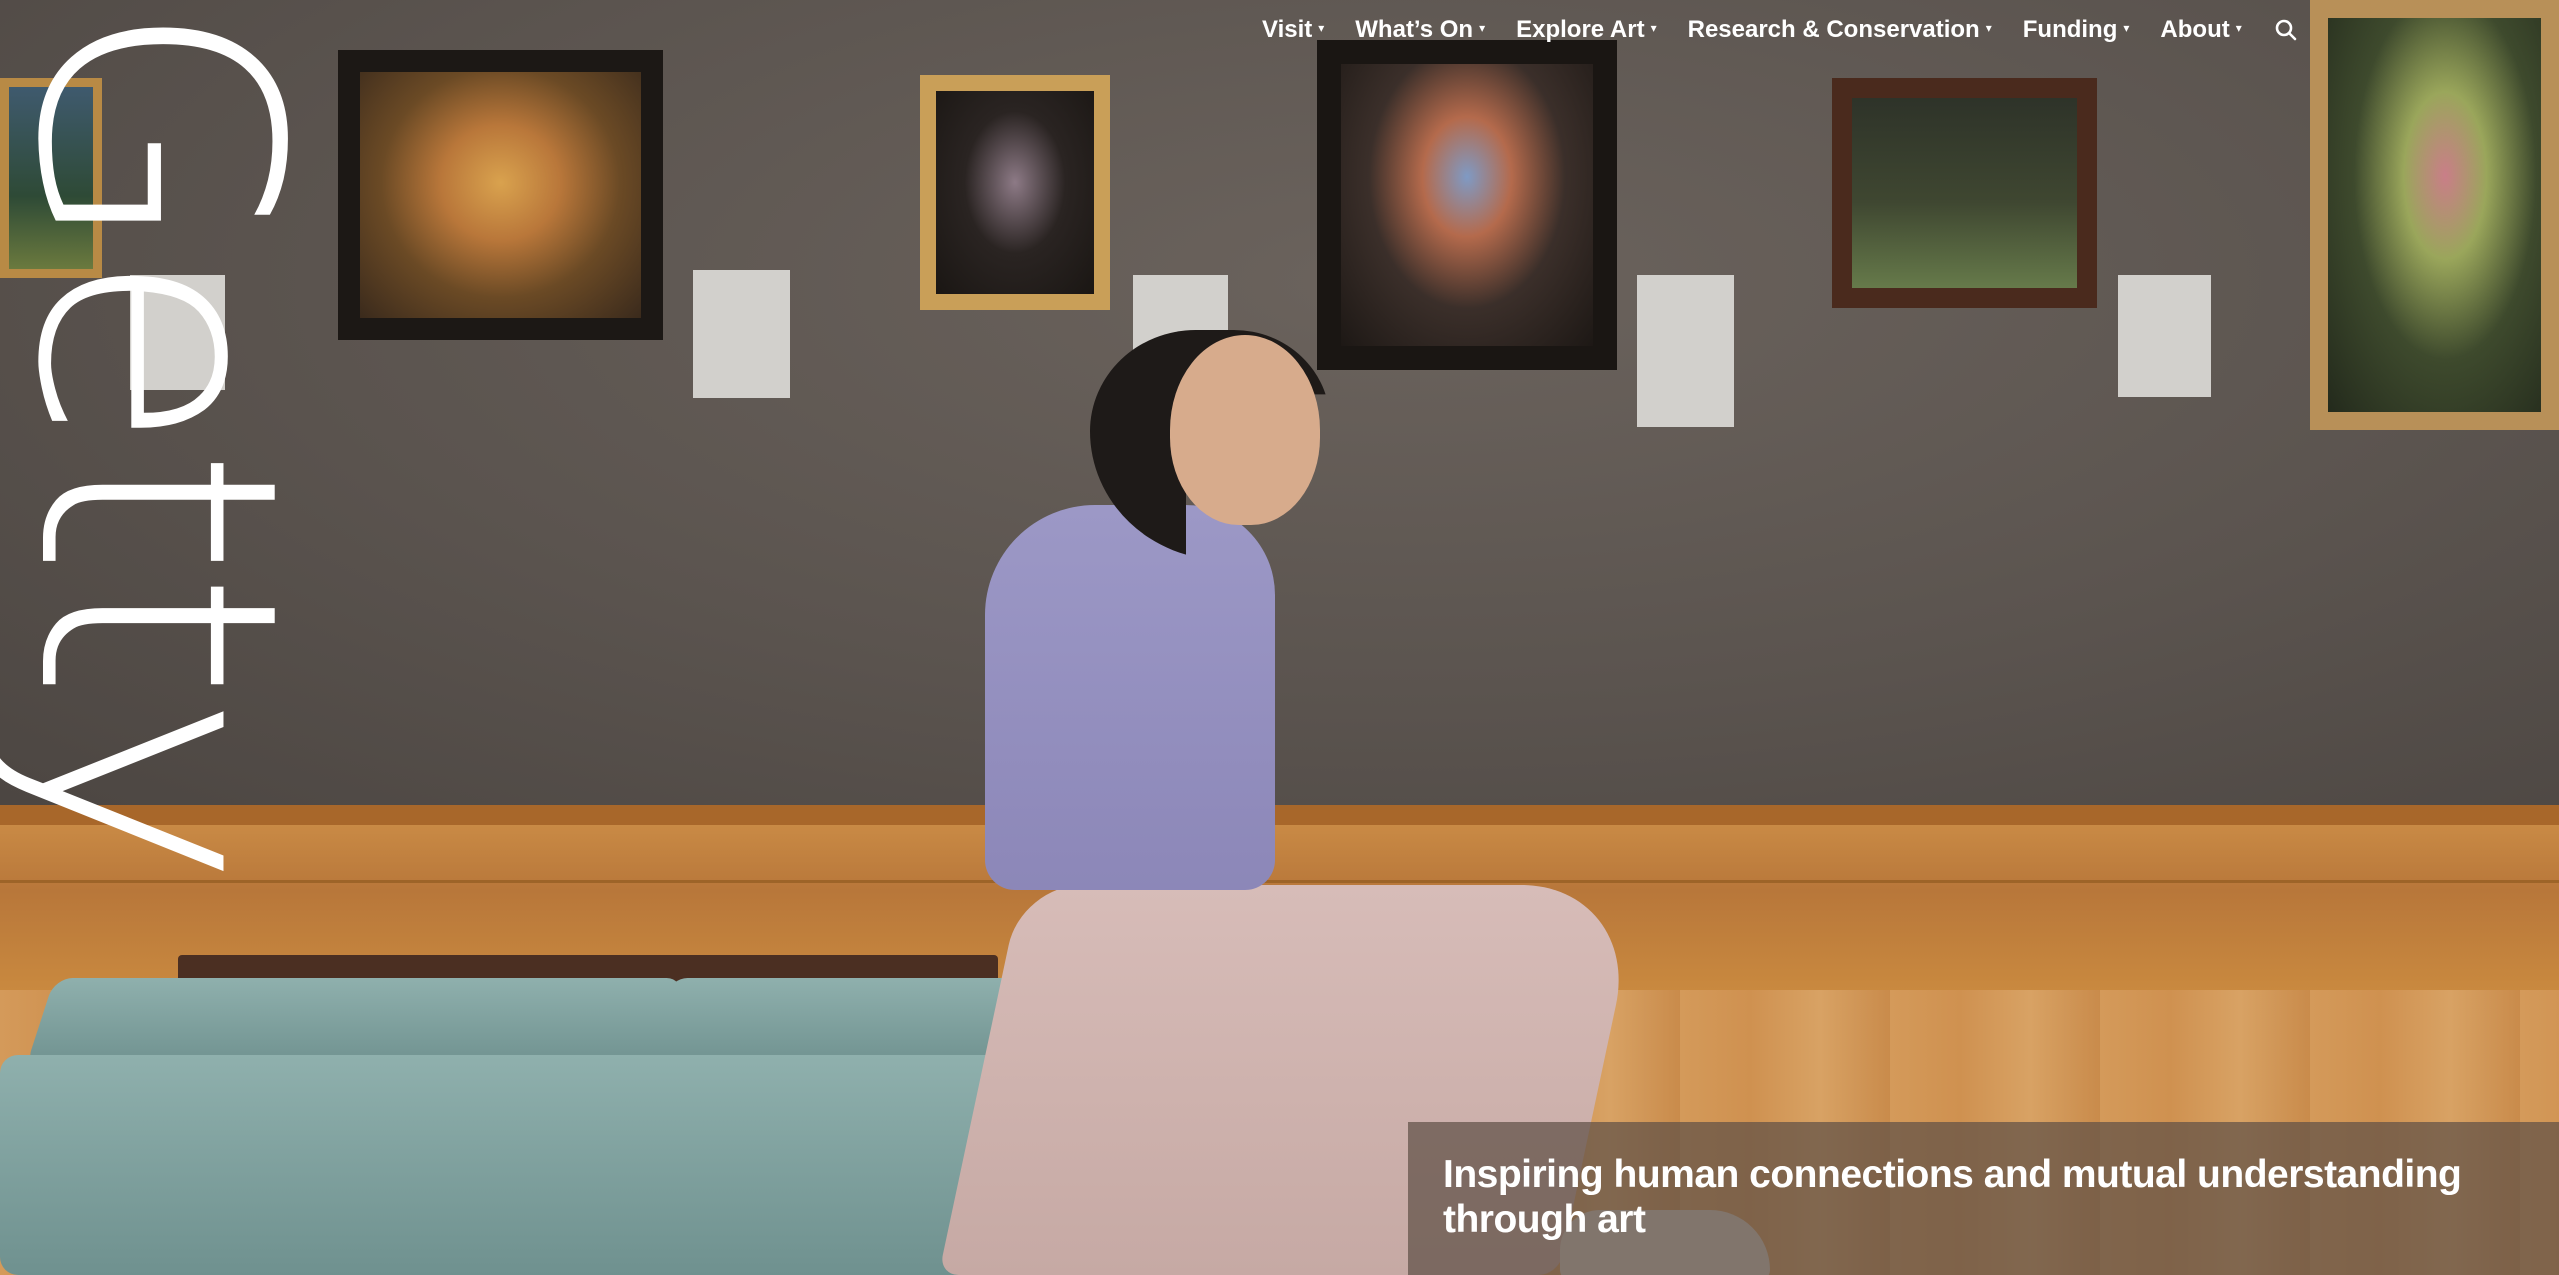 This screenshot has height=1275, width=2559. Describe the element at coordinates (1245, 430) in the screenshot. I see `person-face` at that location.